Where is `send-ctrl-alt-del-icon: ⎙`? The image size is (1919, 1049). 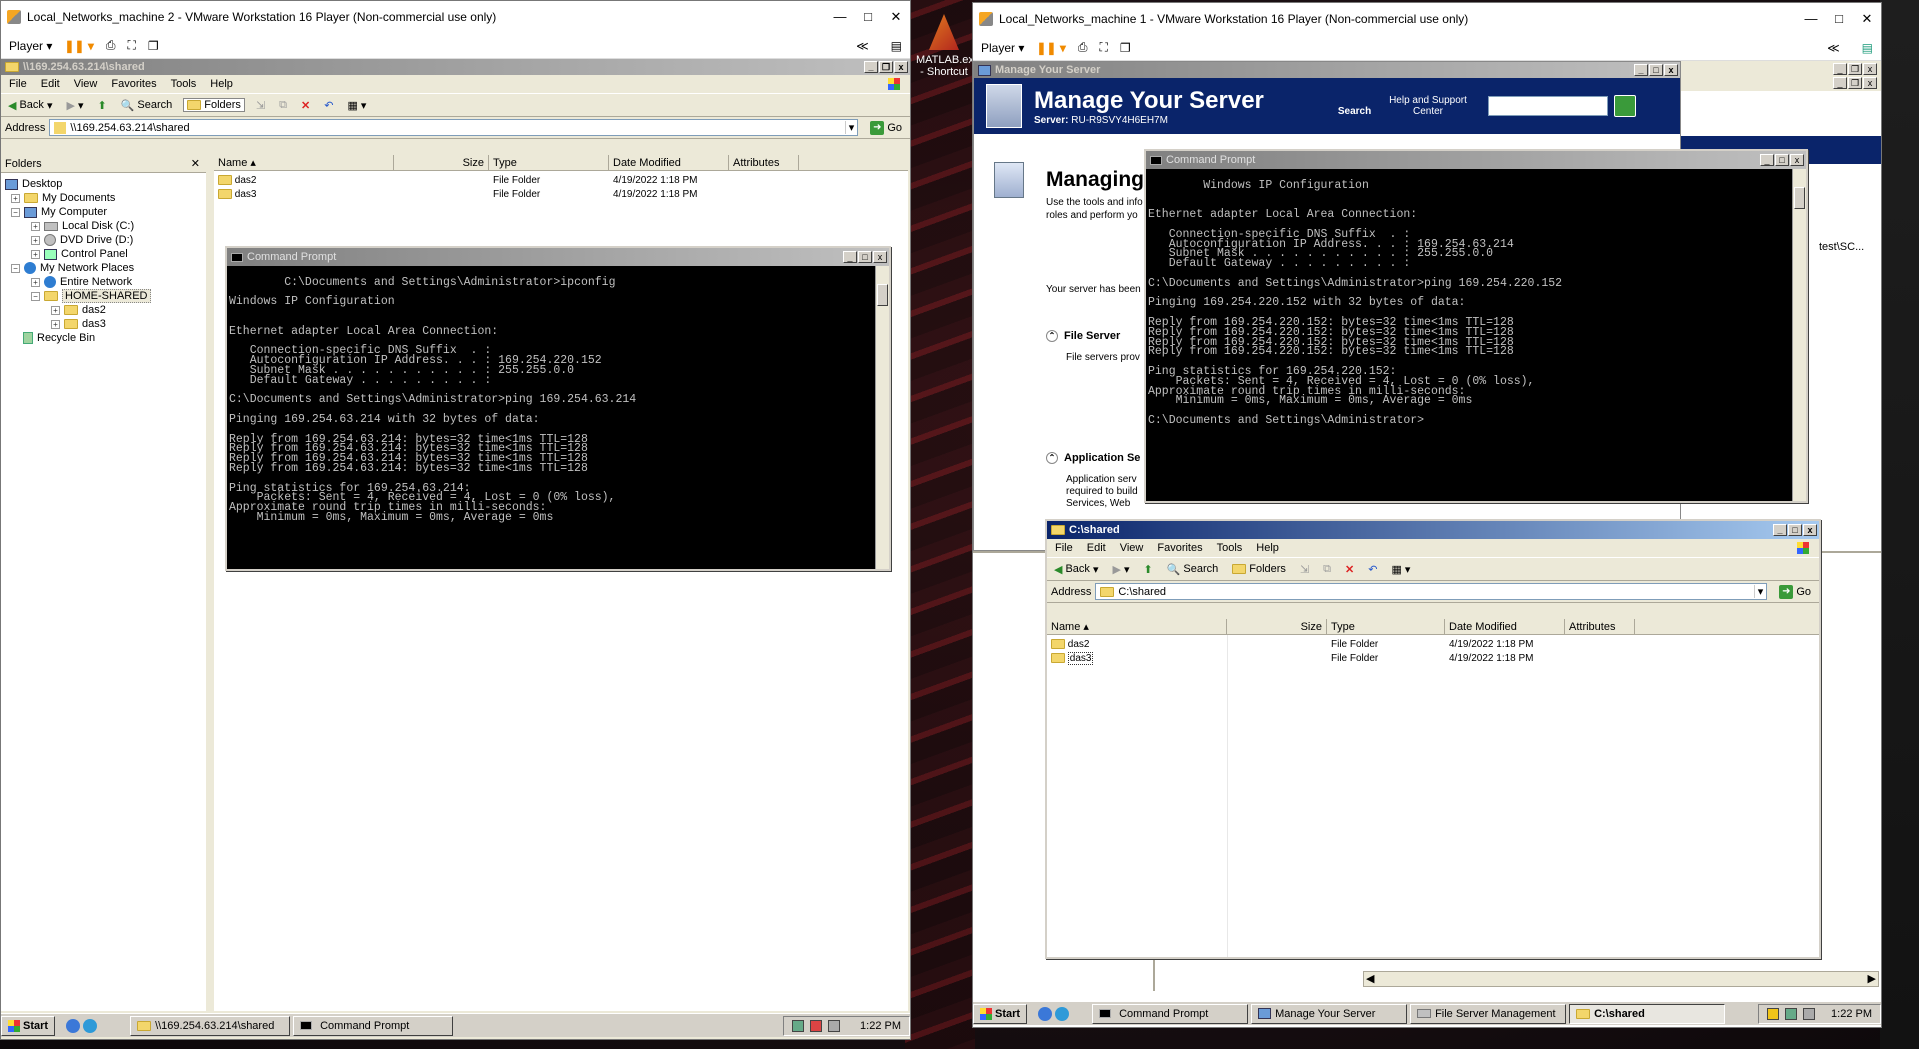 send-ctrl-alt-del-icon: ⎙ is located at coordinates (1083, 47).